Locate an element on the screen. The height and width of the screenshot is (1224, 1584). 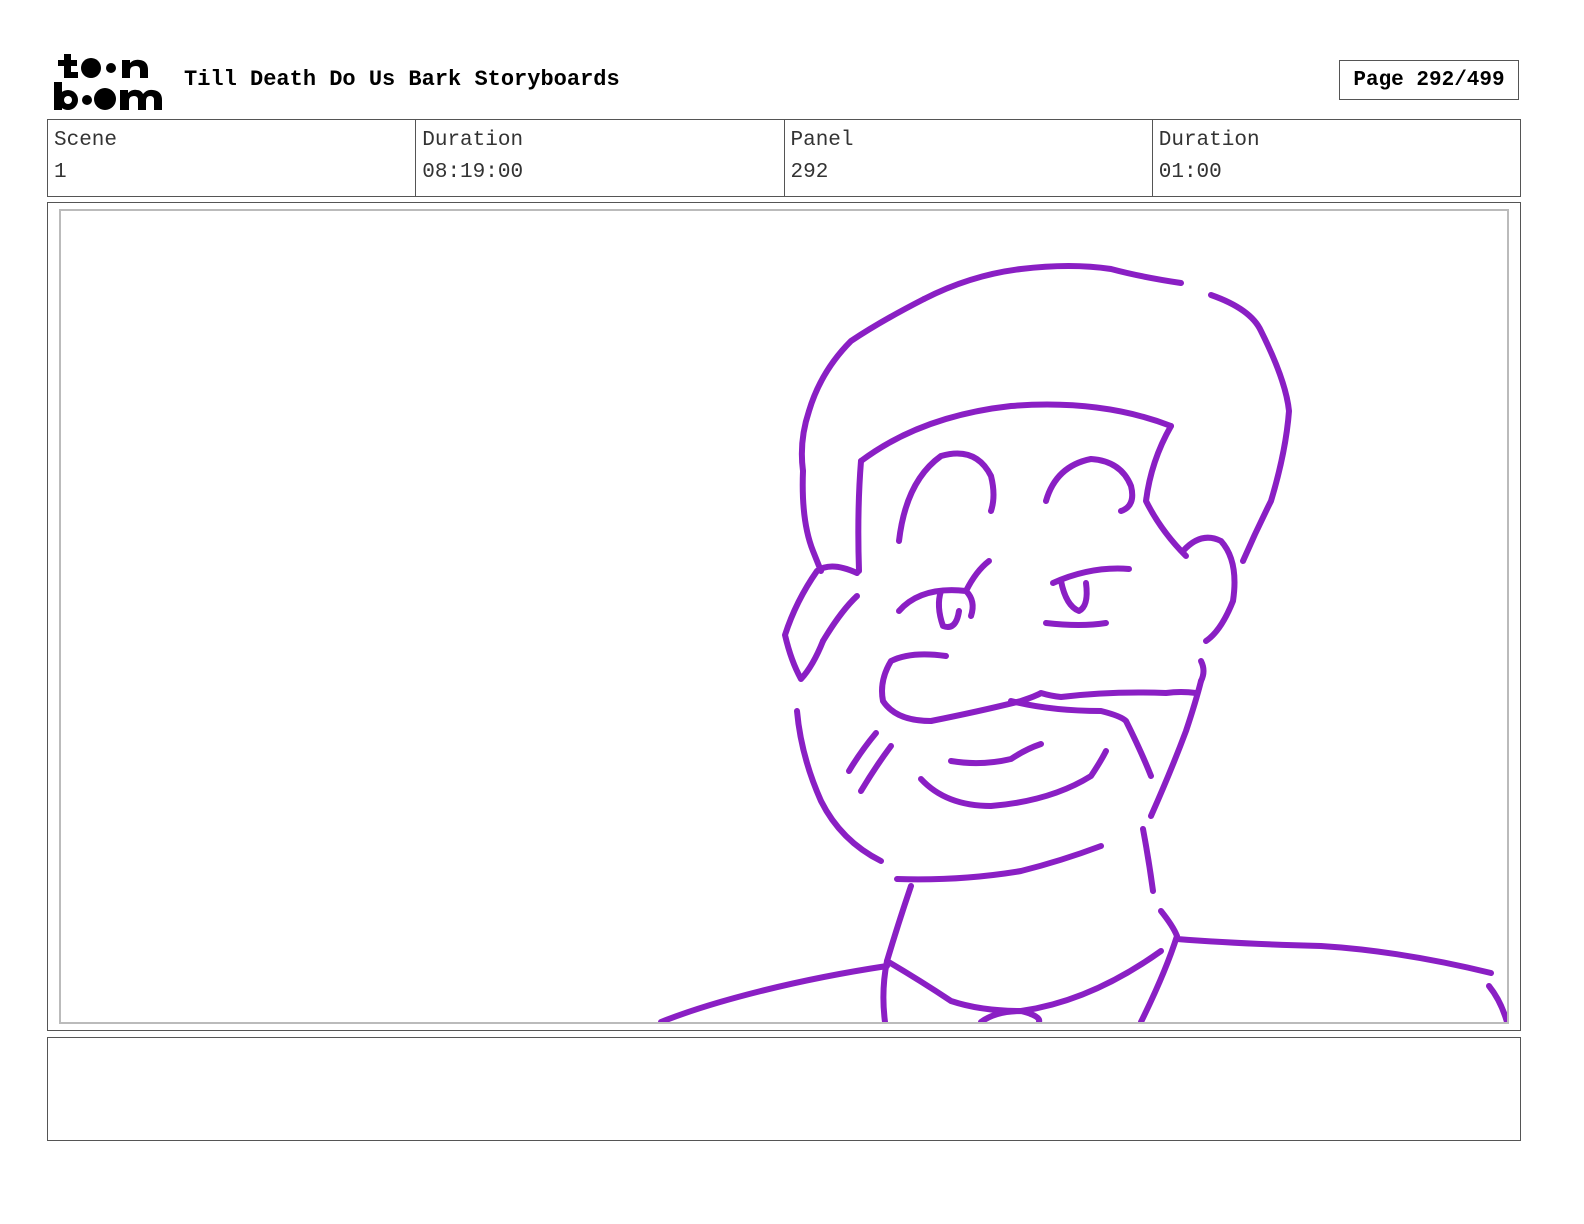
toon-boom-logo is located at coordinates (108, 82).